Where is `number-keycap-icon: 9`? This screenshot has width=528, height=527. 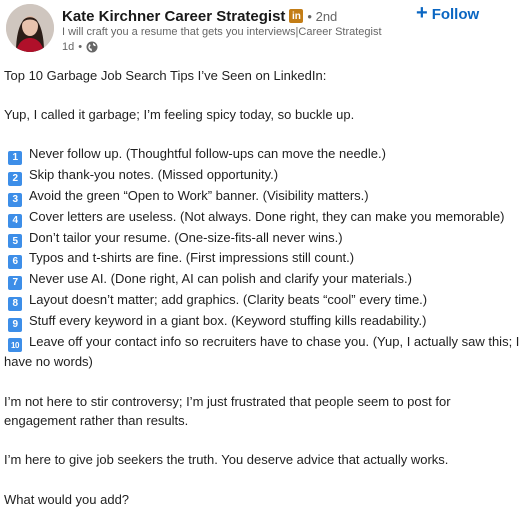
number-keycap-icon: 9 is located at coordinates (15, 324).